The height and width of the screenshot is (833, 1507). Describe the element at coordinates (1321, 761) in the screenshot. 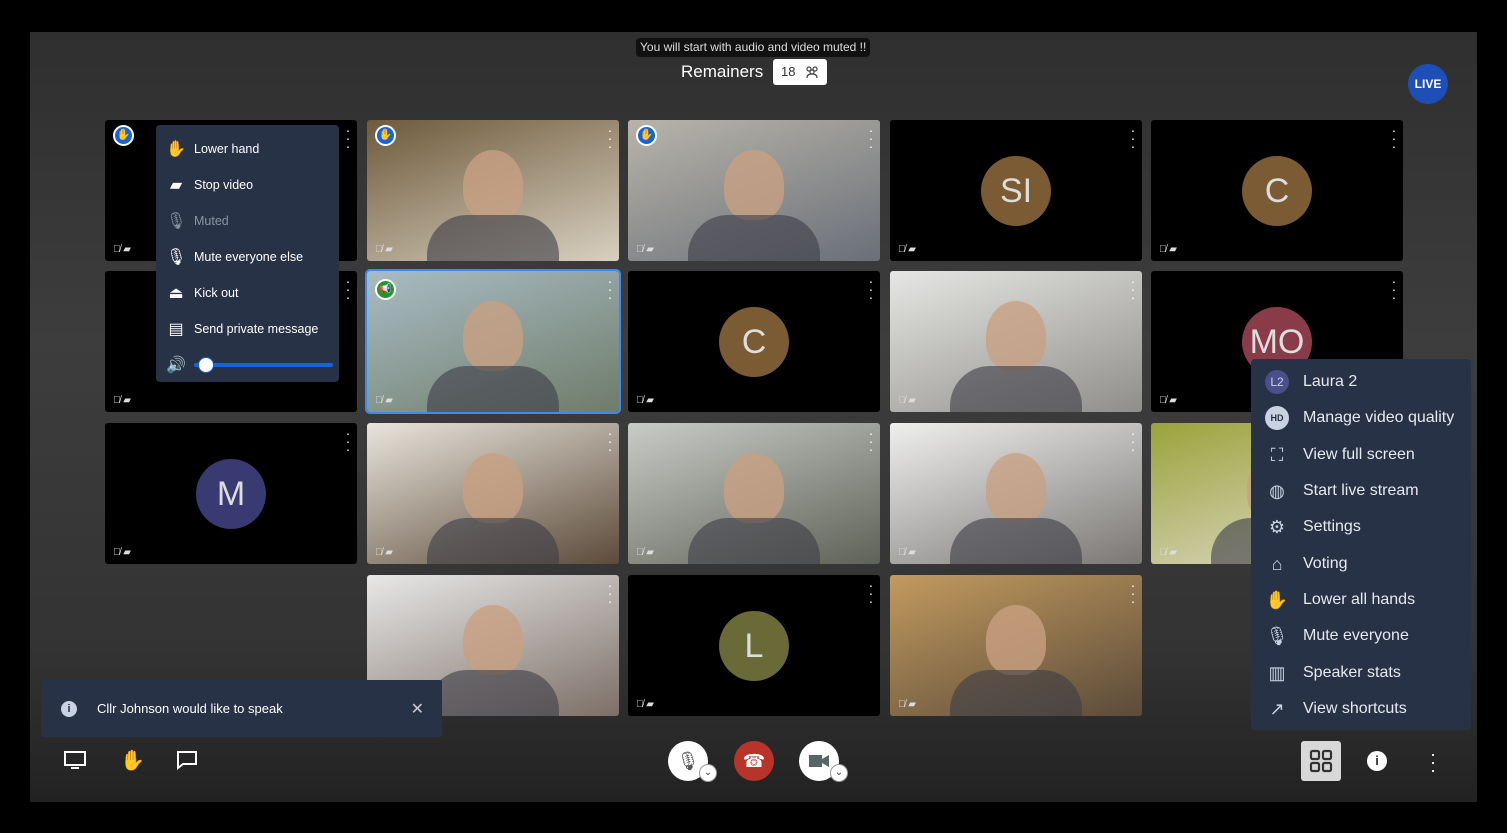

I see `tile-view-button` at that location.